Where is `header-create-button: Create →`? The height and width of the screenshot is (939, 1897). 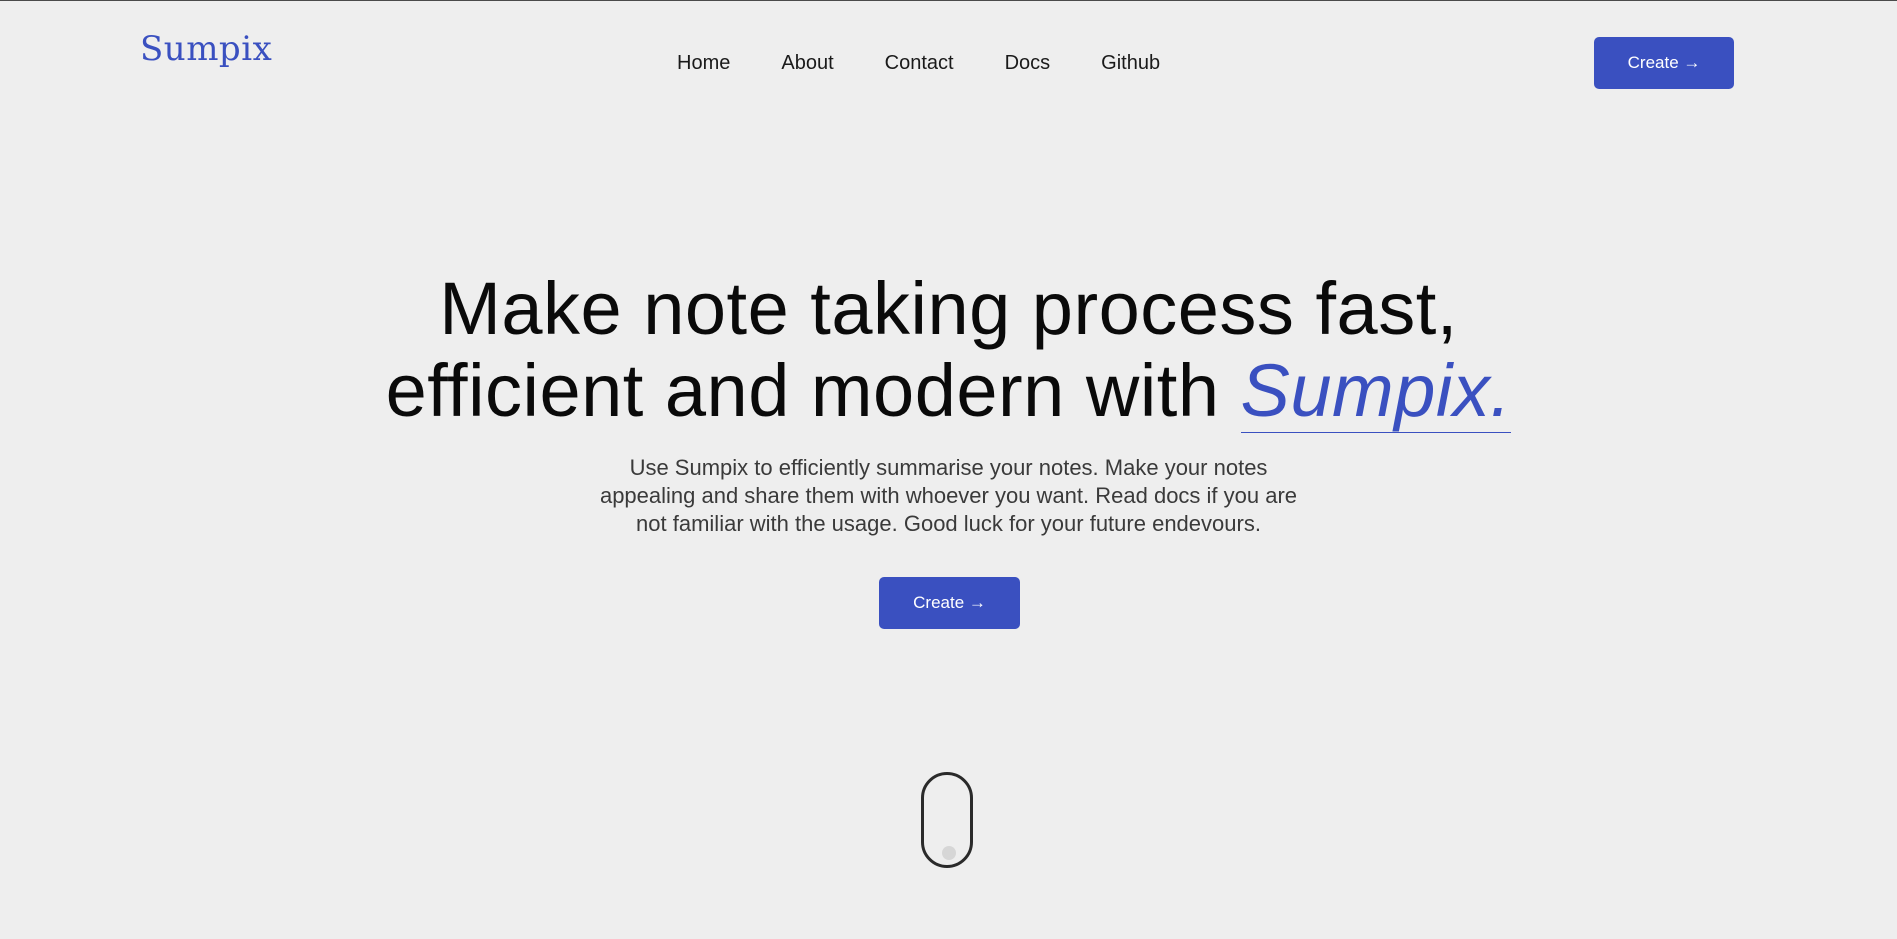 header-create-button: Create → is located at coordinates (1664, 63).